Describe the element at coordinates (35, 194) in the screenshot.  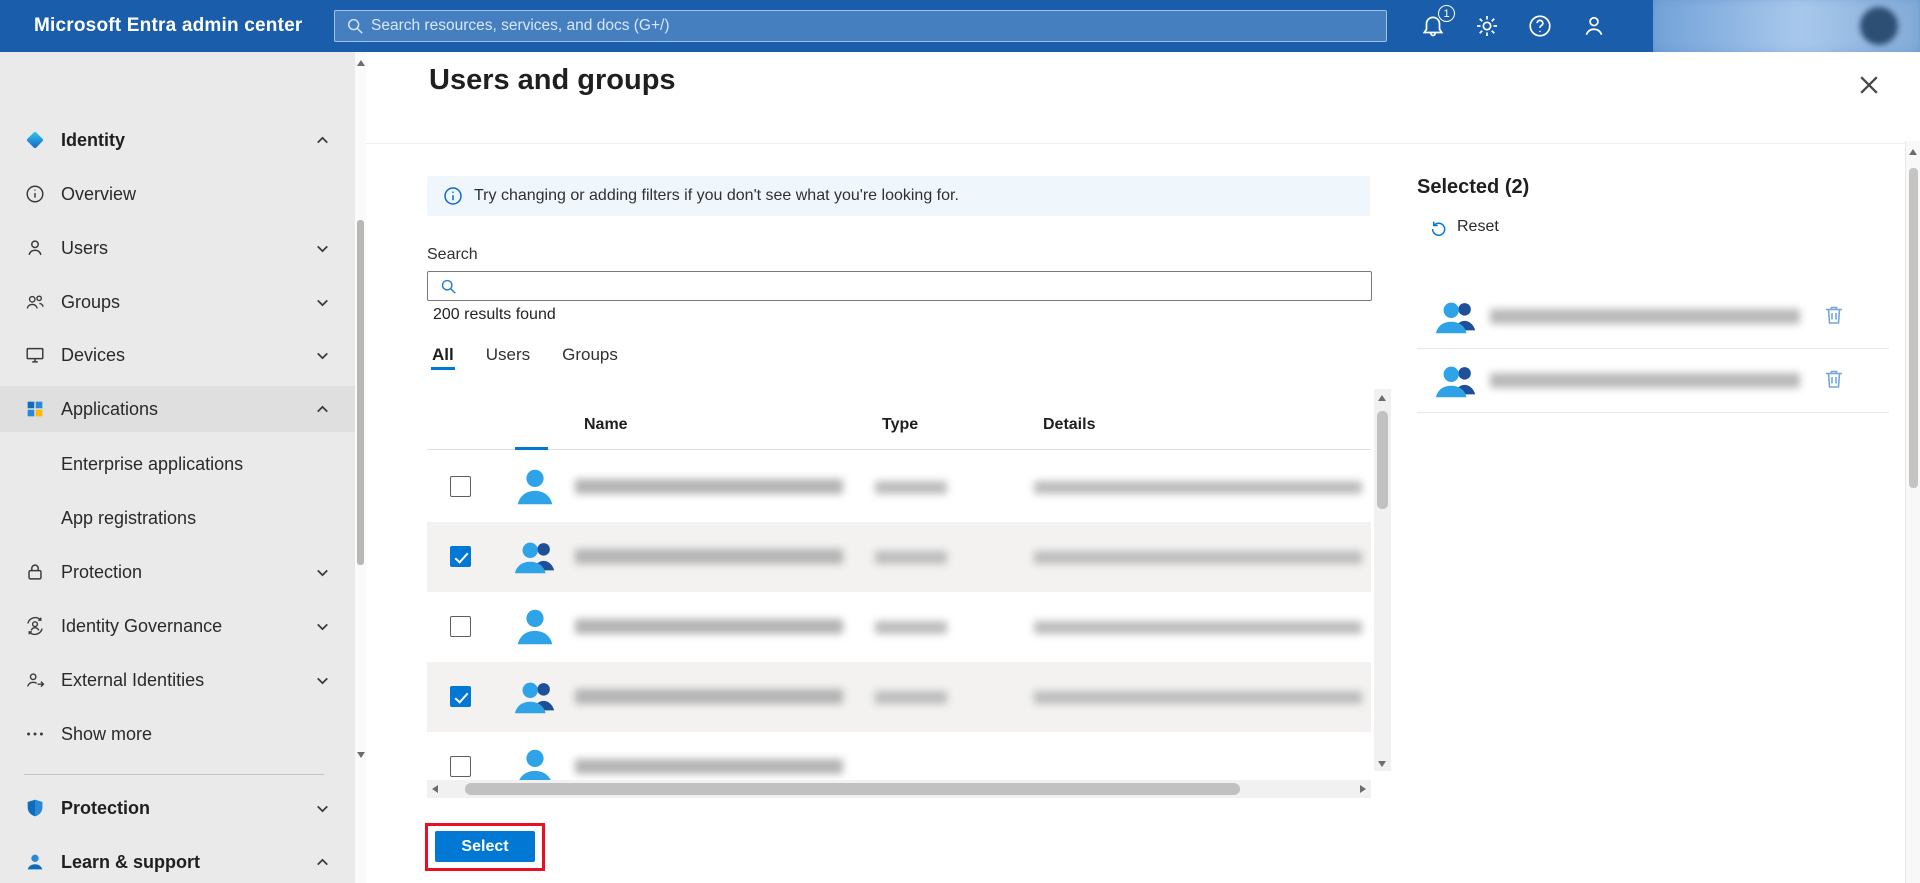
I see `info-icon` at that location.